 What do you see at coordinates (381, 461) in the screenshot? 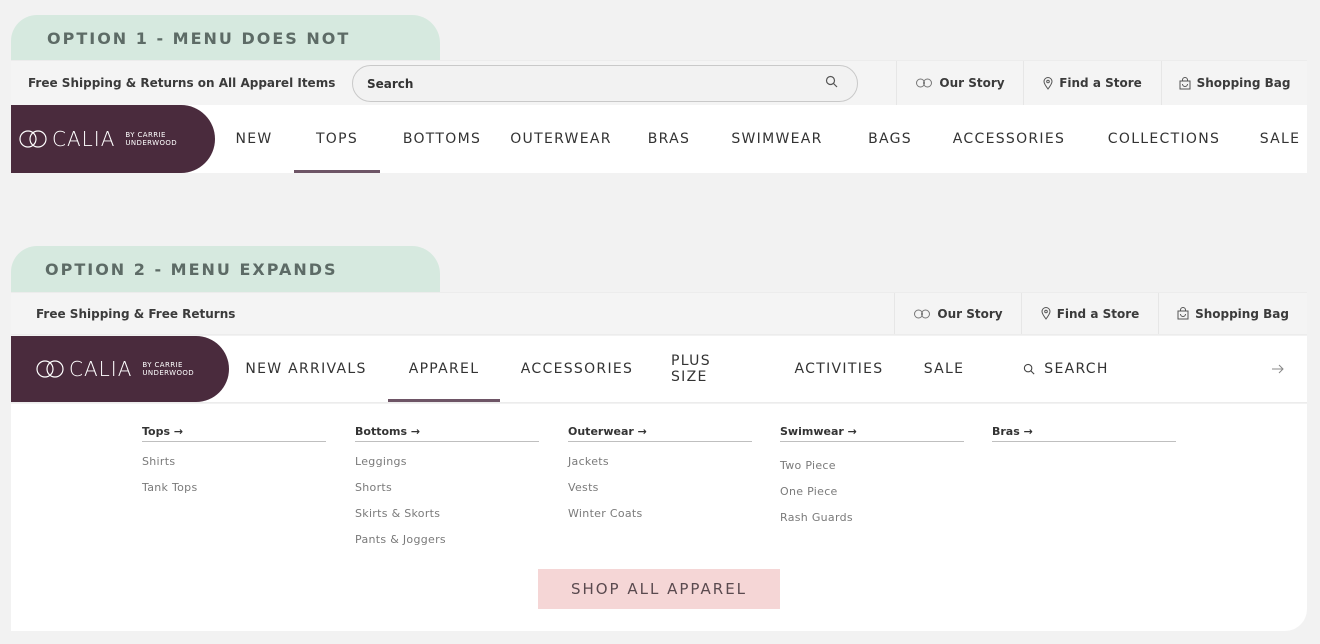
I see `mega-link: Leggings` at bounding box center [381, 461].